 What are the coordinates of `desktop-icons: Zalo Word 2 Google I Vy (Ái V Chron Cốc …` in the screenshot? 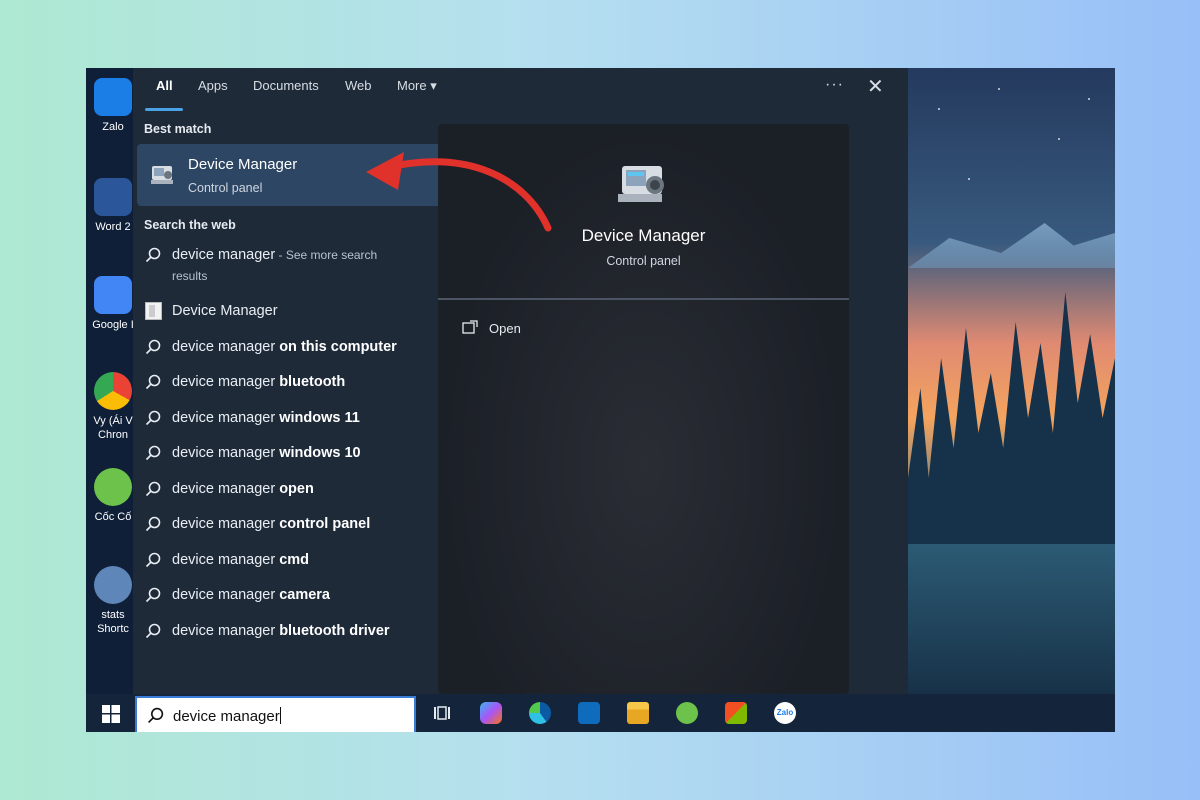 It's located at (110, 381).